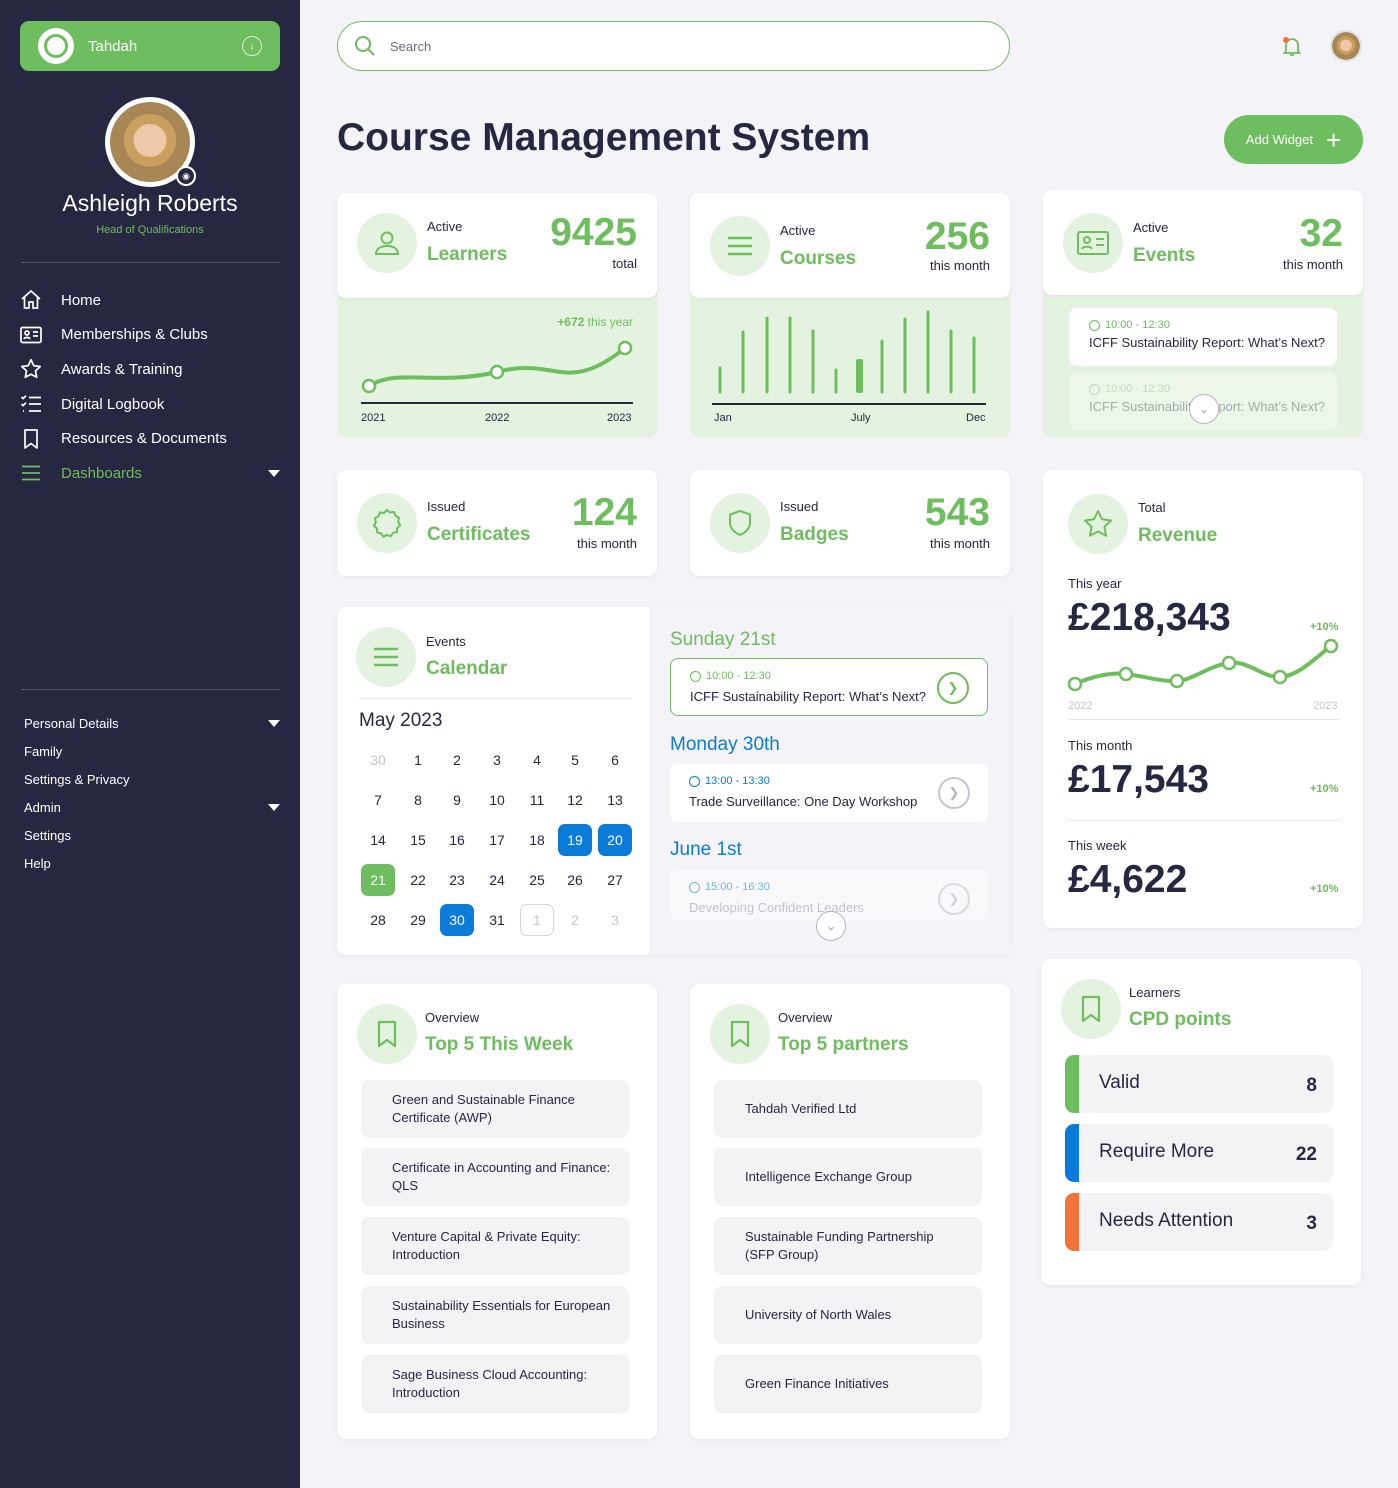  What do you see at coordinates (848, 1315) in the screenshot?
I see `list-item: University of North Wales` at bounding box center [848, 1315].